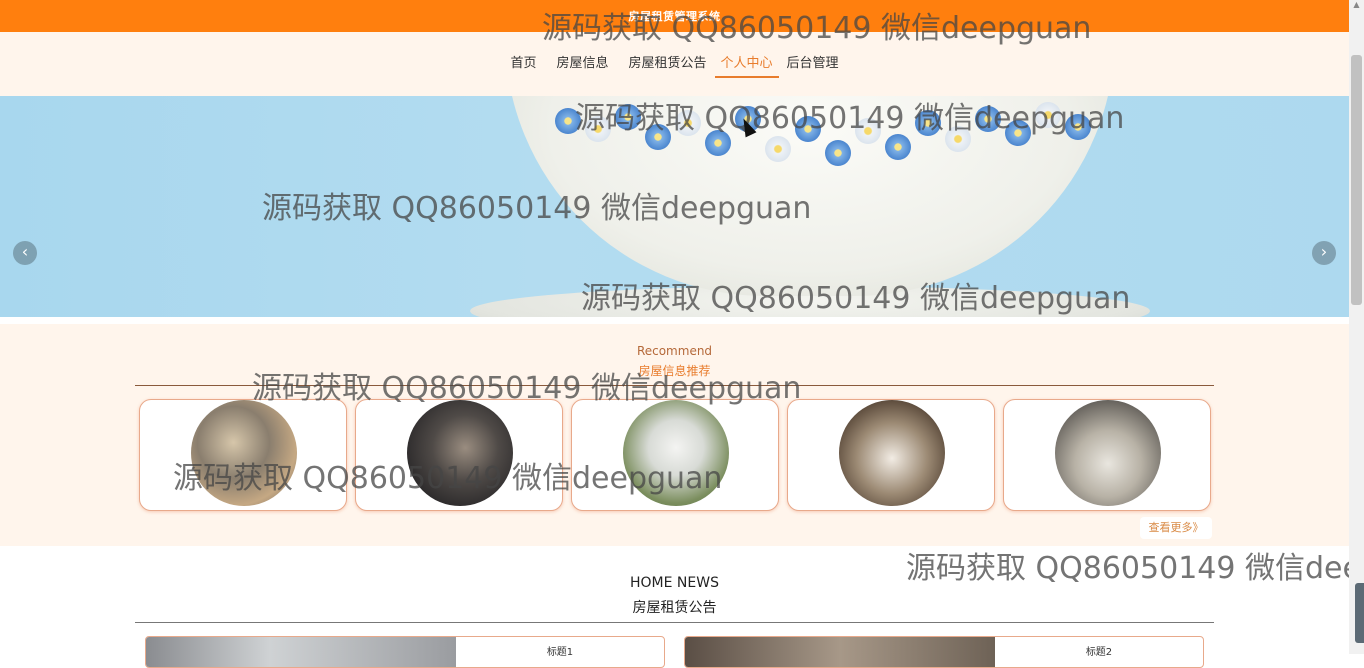 The image size is (1364, 668). What do you see at coordinates (1356, 180) in the screenshot?
I see `scrollbar-thumb` at bounding box center [1356, 180].